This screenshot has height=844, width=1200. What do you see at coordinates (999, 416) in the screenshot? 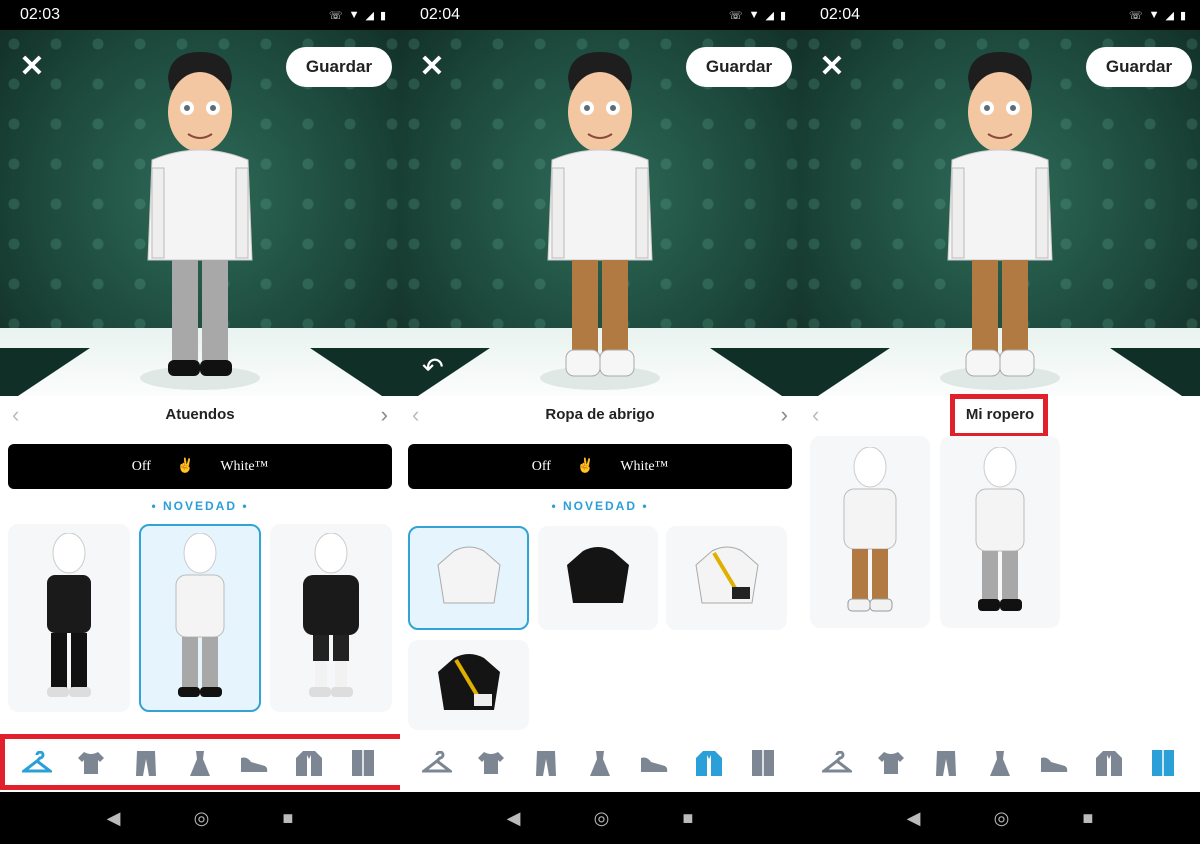
I see `title-highlight-box` at bounding box center [999, 416].